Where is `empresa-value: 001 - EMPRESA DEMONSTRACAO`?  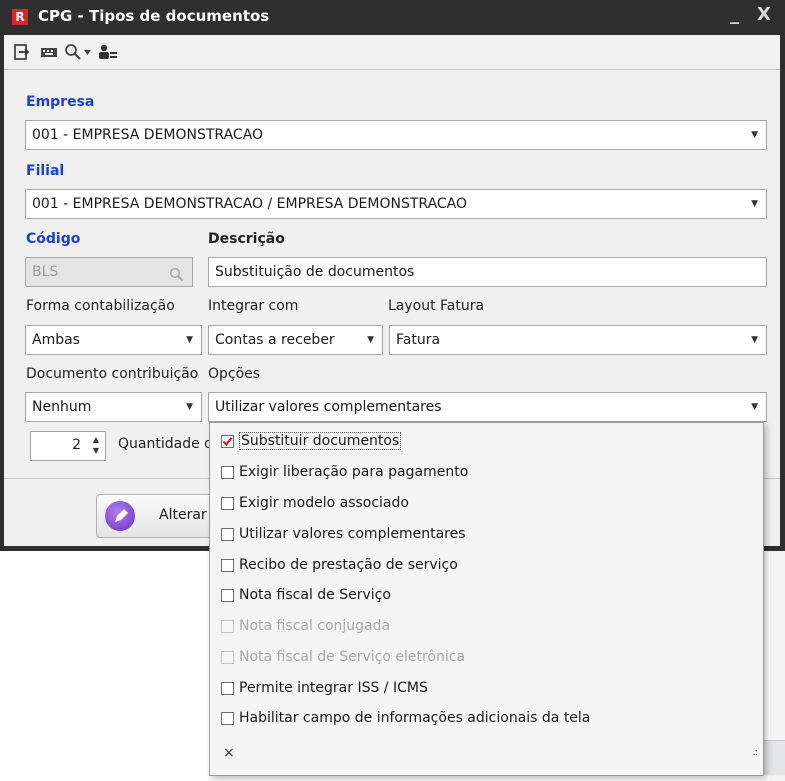
empresa-value: 001 - EMPRESA DEMONSTRACAO is located at coordinates (148, 135).